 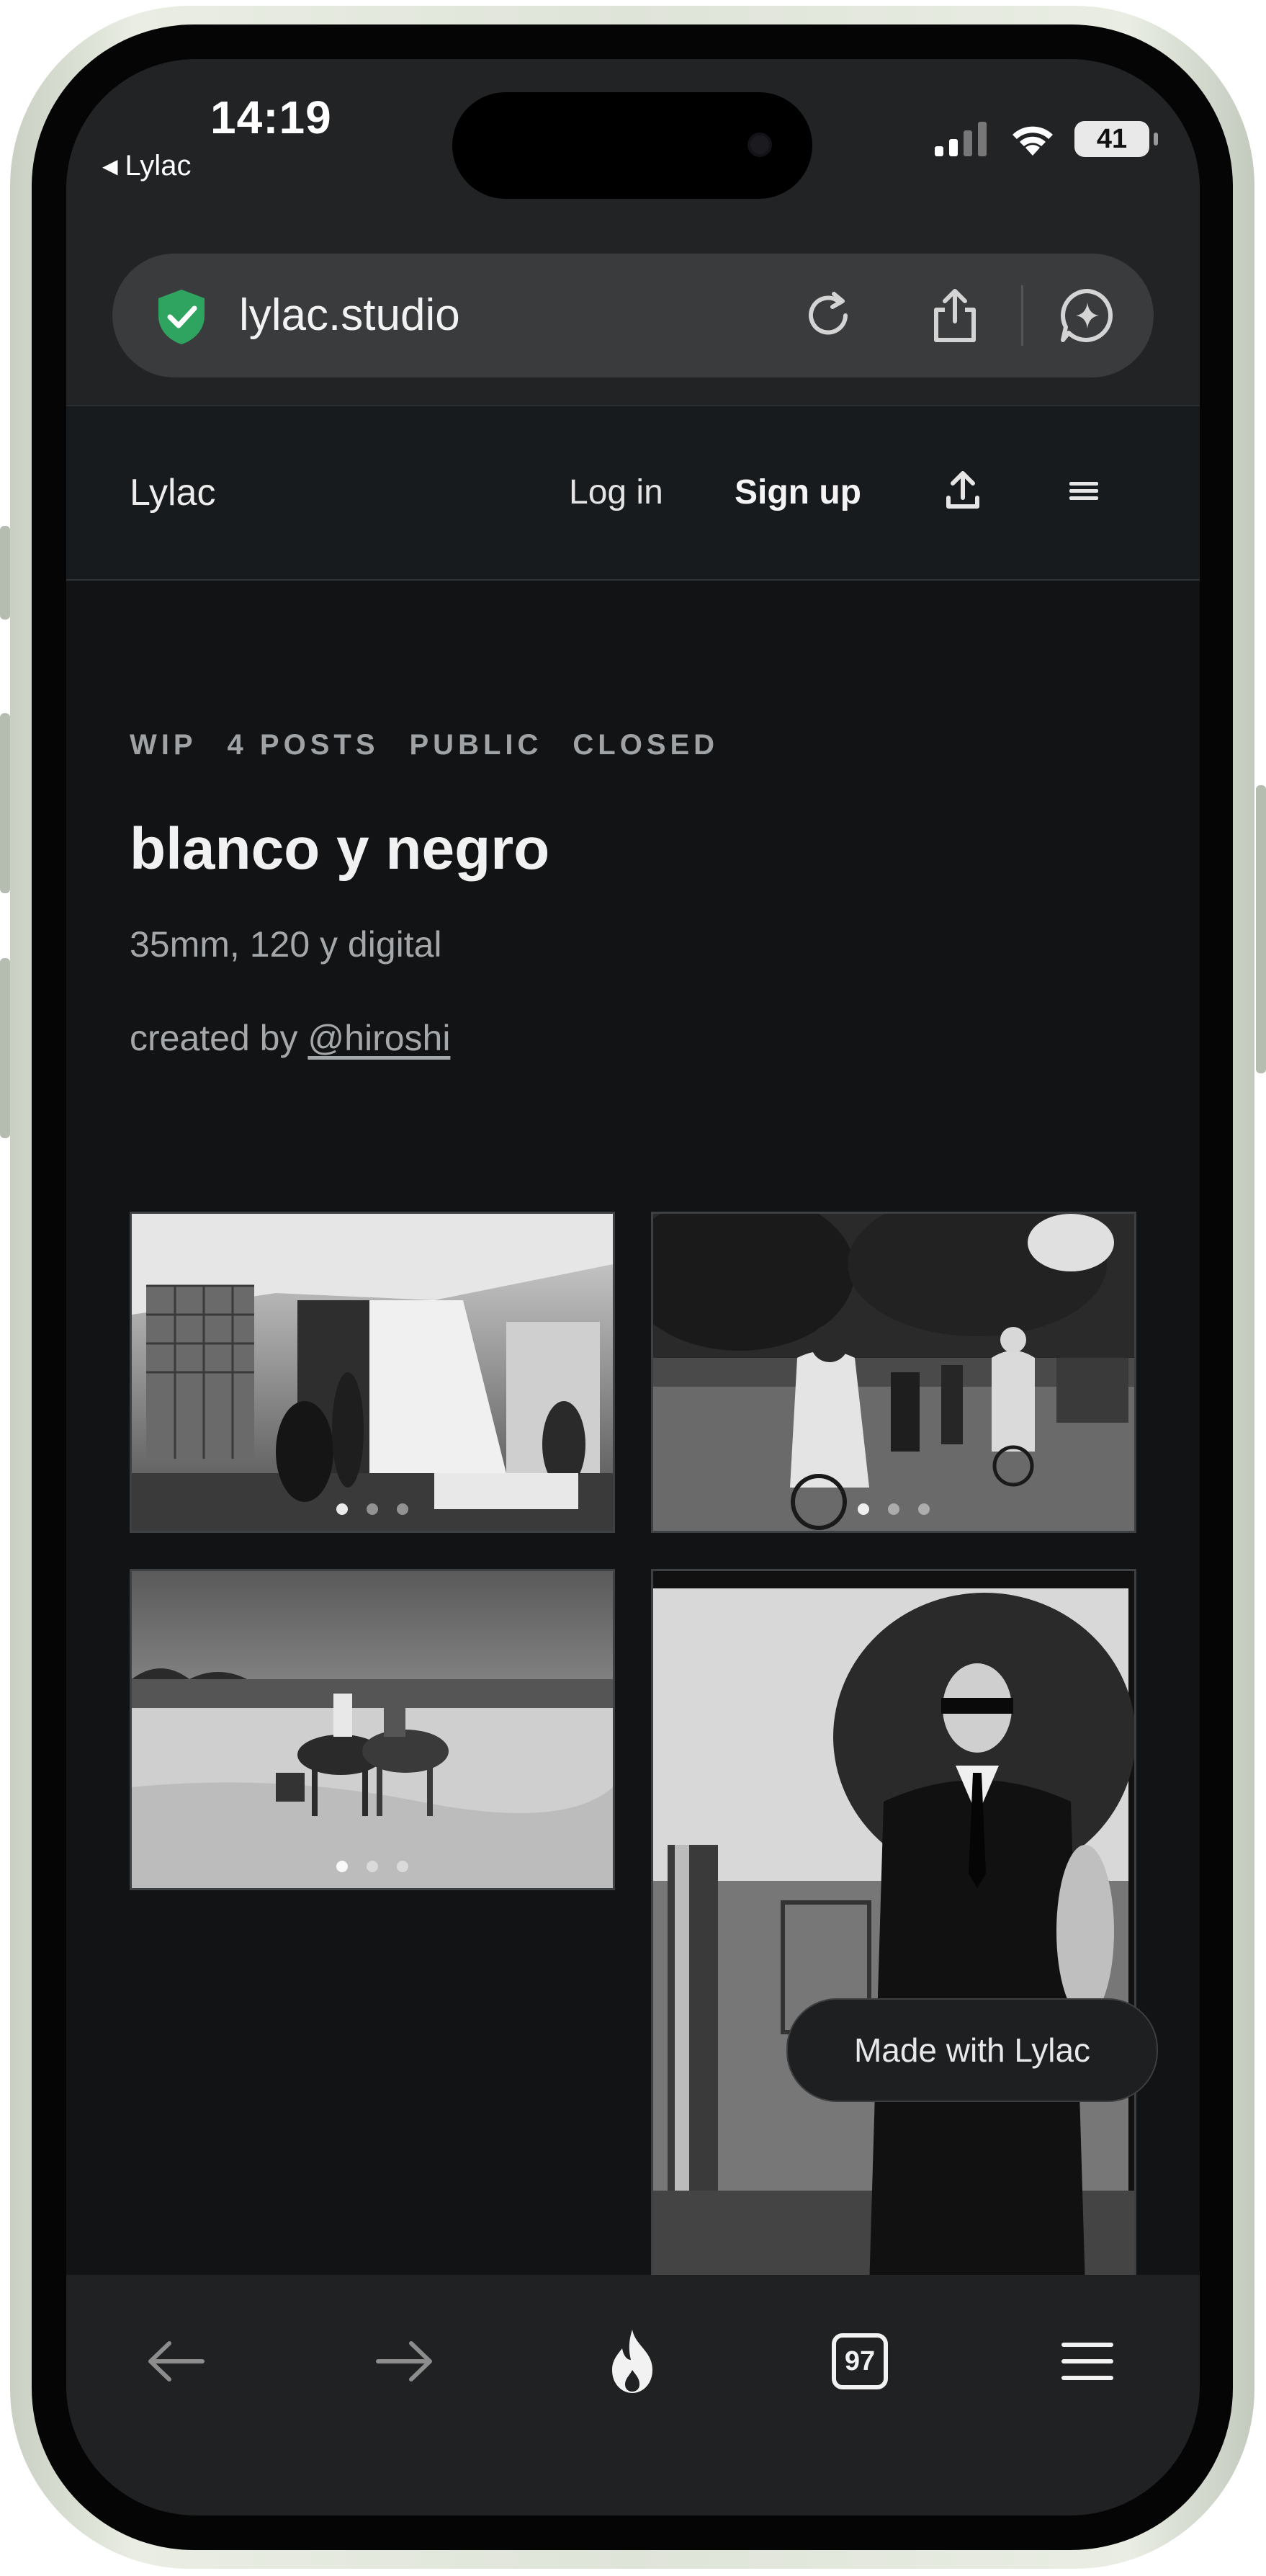 I want to click on collection-tags: WIP 4 POSTS PUBLIC CLOSED, so click(x=425, y=745).